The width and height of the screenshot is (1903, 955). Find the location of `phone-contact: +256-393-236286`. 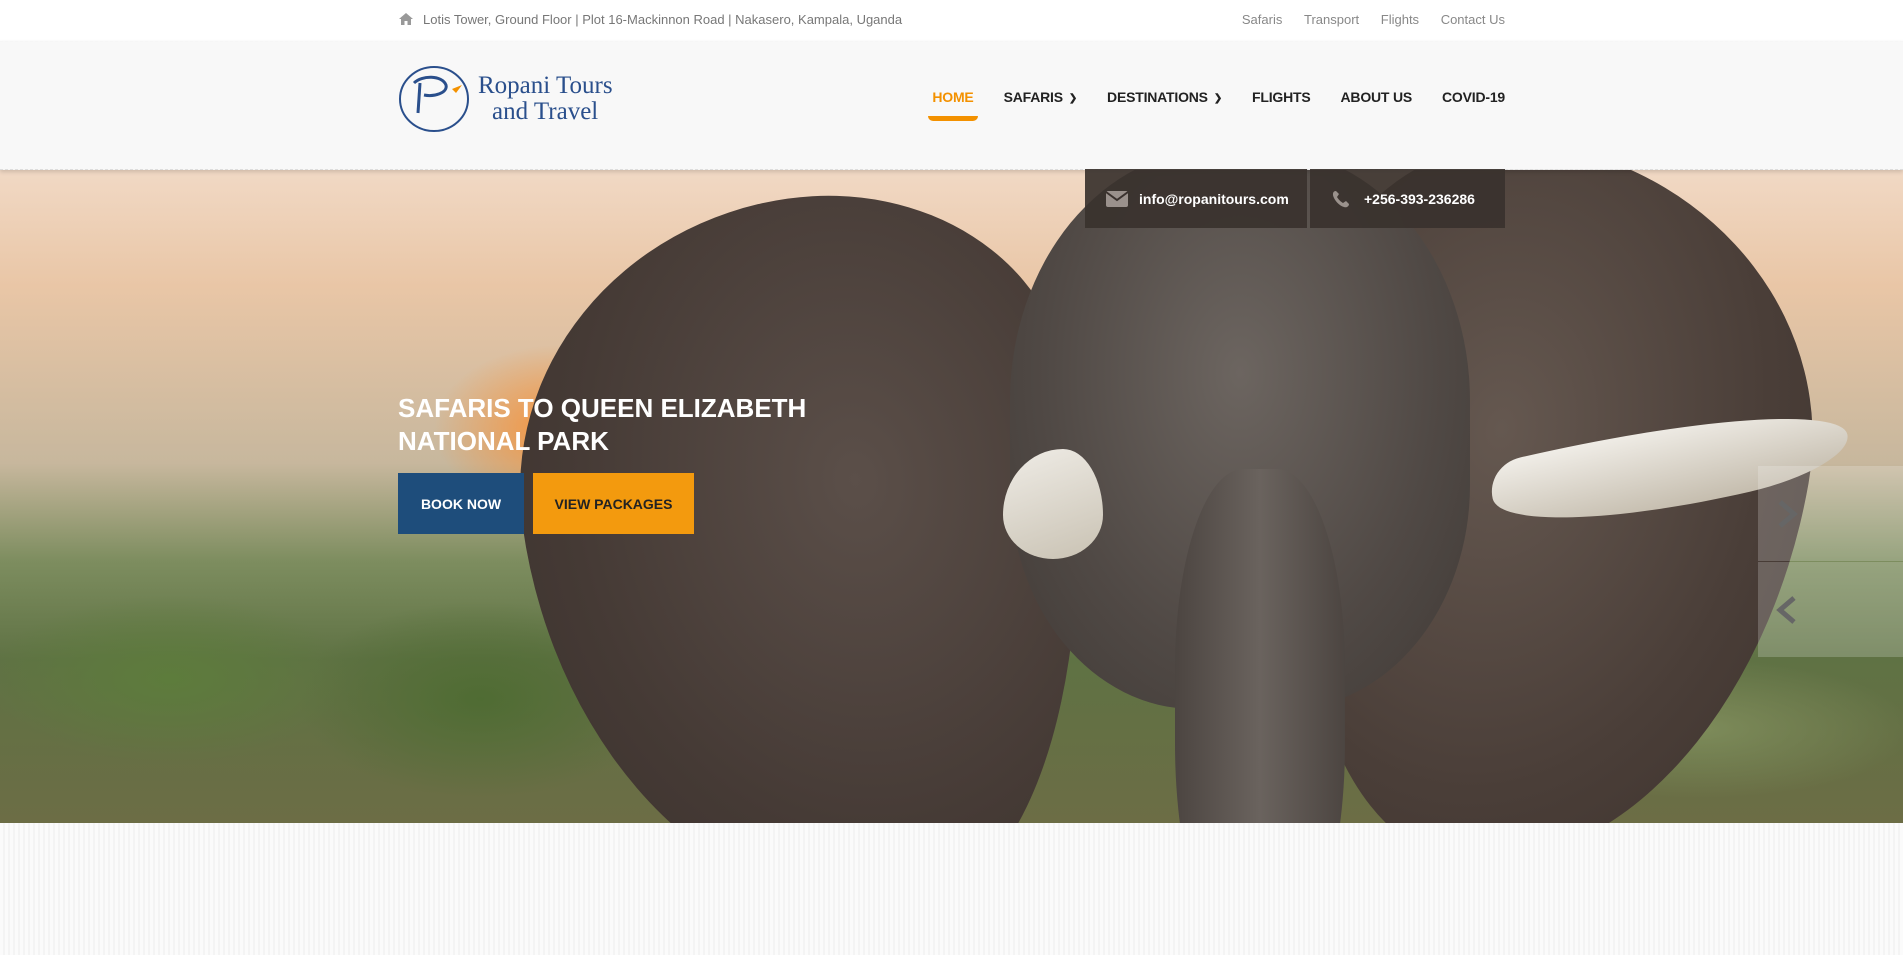

phone-contact: +256-393-236286 is located at coordinates (1407, 198).